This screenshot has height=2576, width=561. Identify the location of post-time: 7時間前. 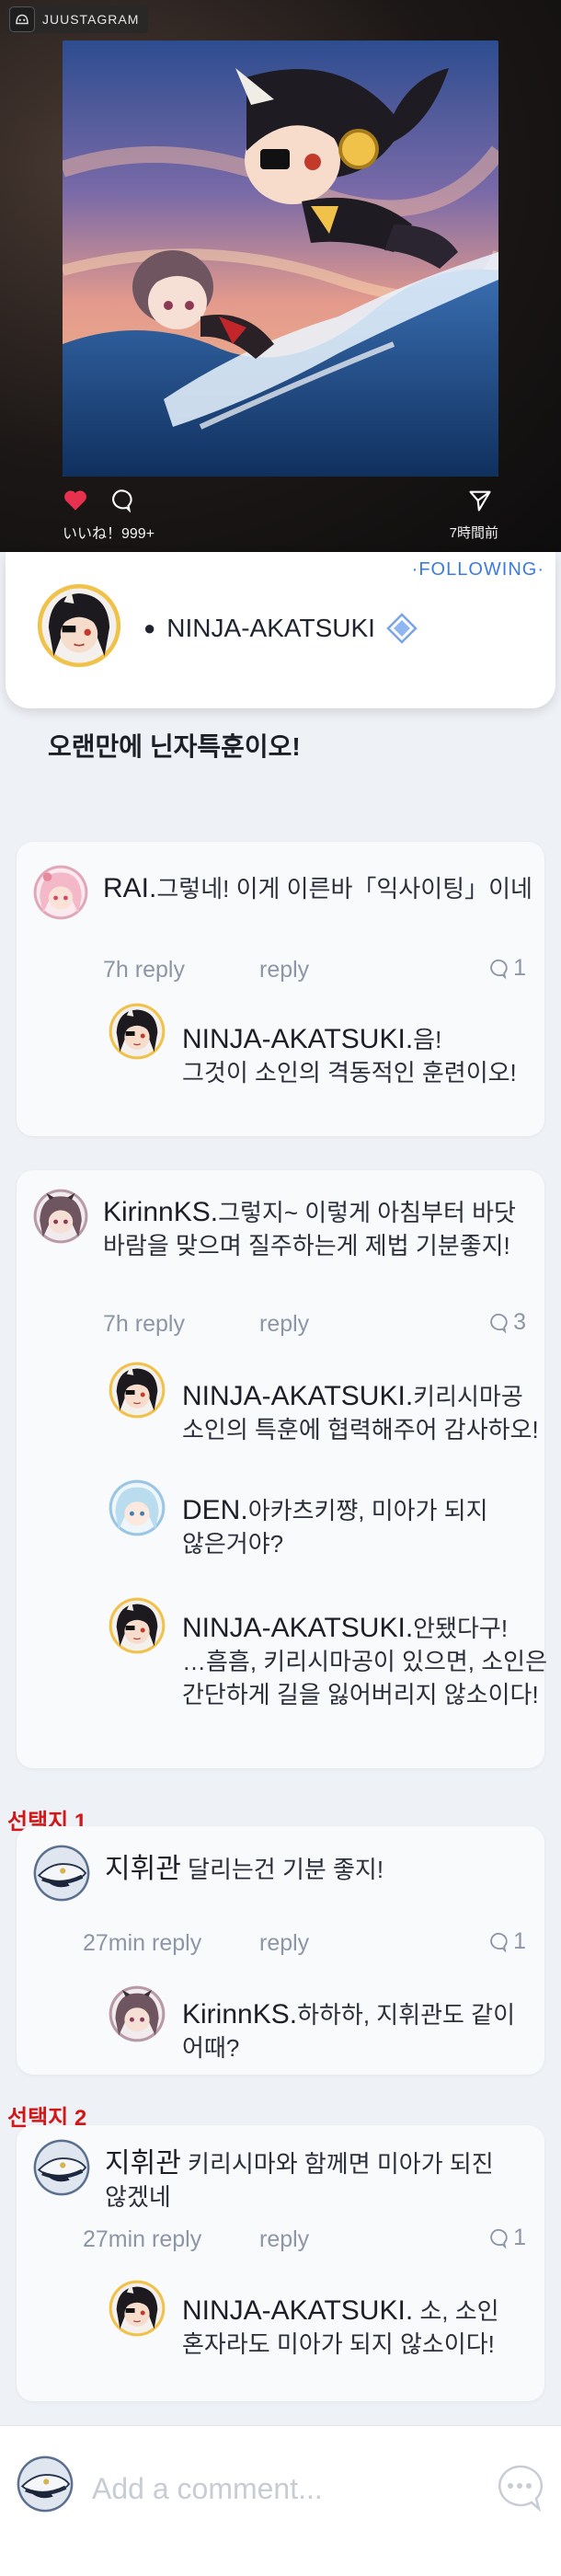
(473, 533).